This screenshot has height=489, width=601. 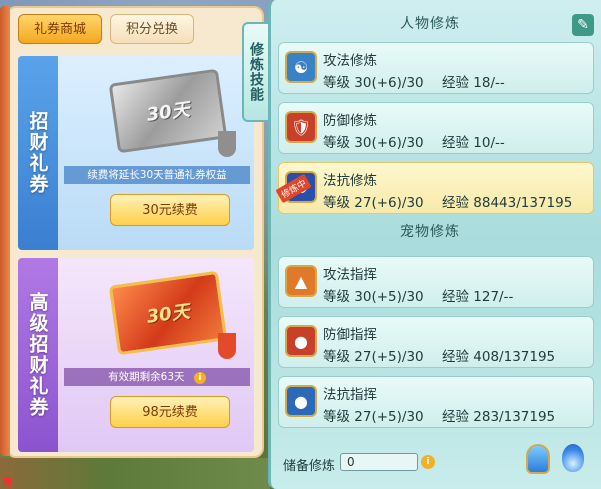 What do you see at coordinates (583, 25) in the screenshot?
I see `edit-icon: ✎` at bounding box center [583, 25].